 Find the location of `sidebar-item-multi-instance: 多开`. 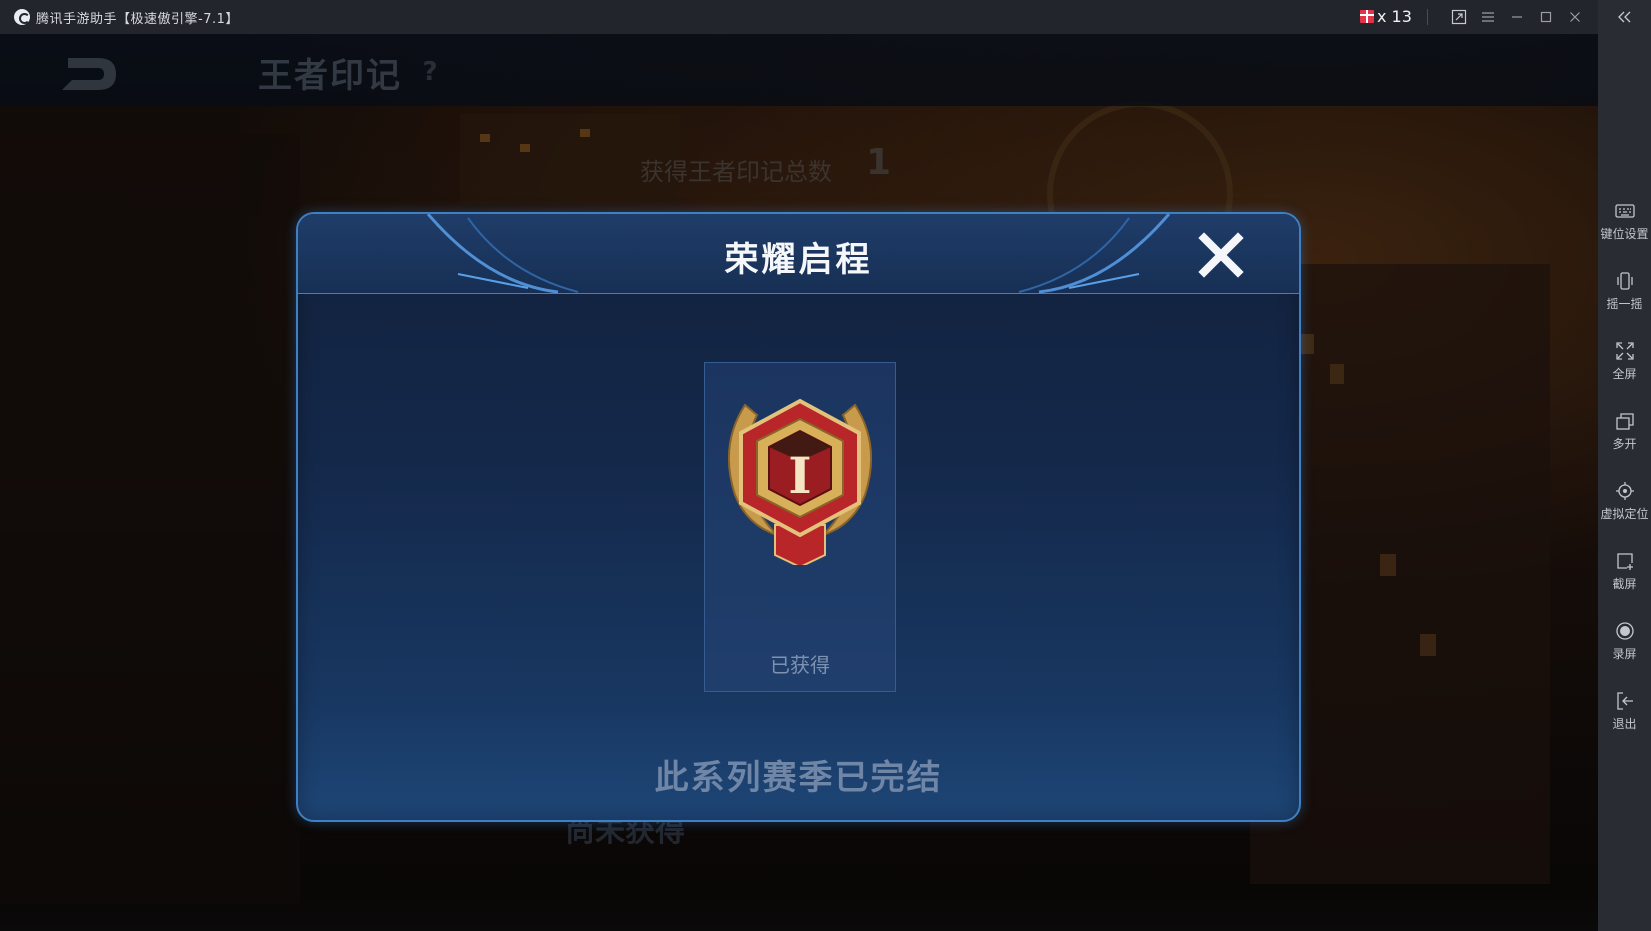

sidebar-item-multi-instance: 多开 is located at coordinates (1624, 440).